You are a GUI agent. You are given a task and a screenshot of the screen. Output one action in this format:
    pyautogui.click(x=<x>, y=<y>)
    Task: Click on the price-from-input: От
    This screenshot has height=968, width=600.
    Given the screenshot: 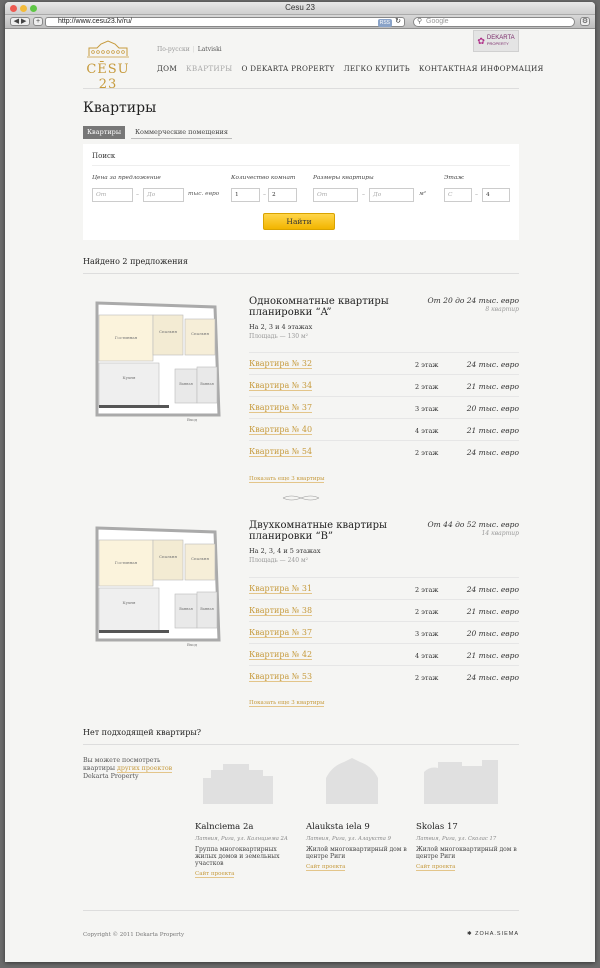 What is the action you would take?
    pyautogui.click(x=112, y=195)
    